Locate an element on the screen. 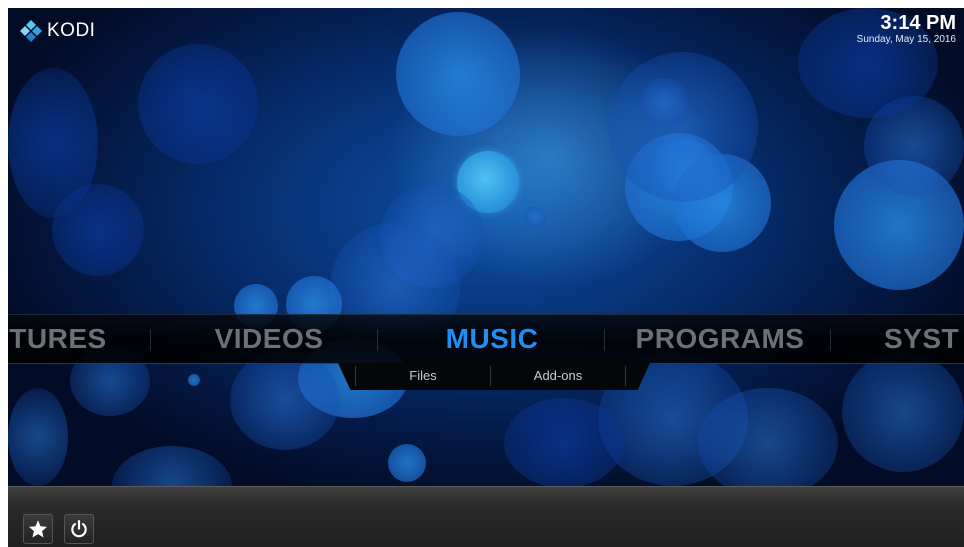 The height and width of the screenshot is (547, 964). star-icon is located at coordinates (38, 529).